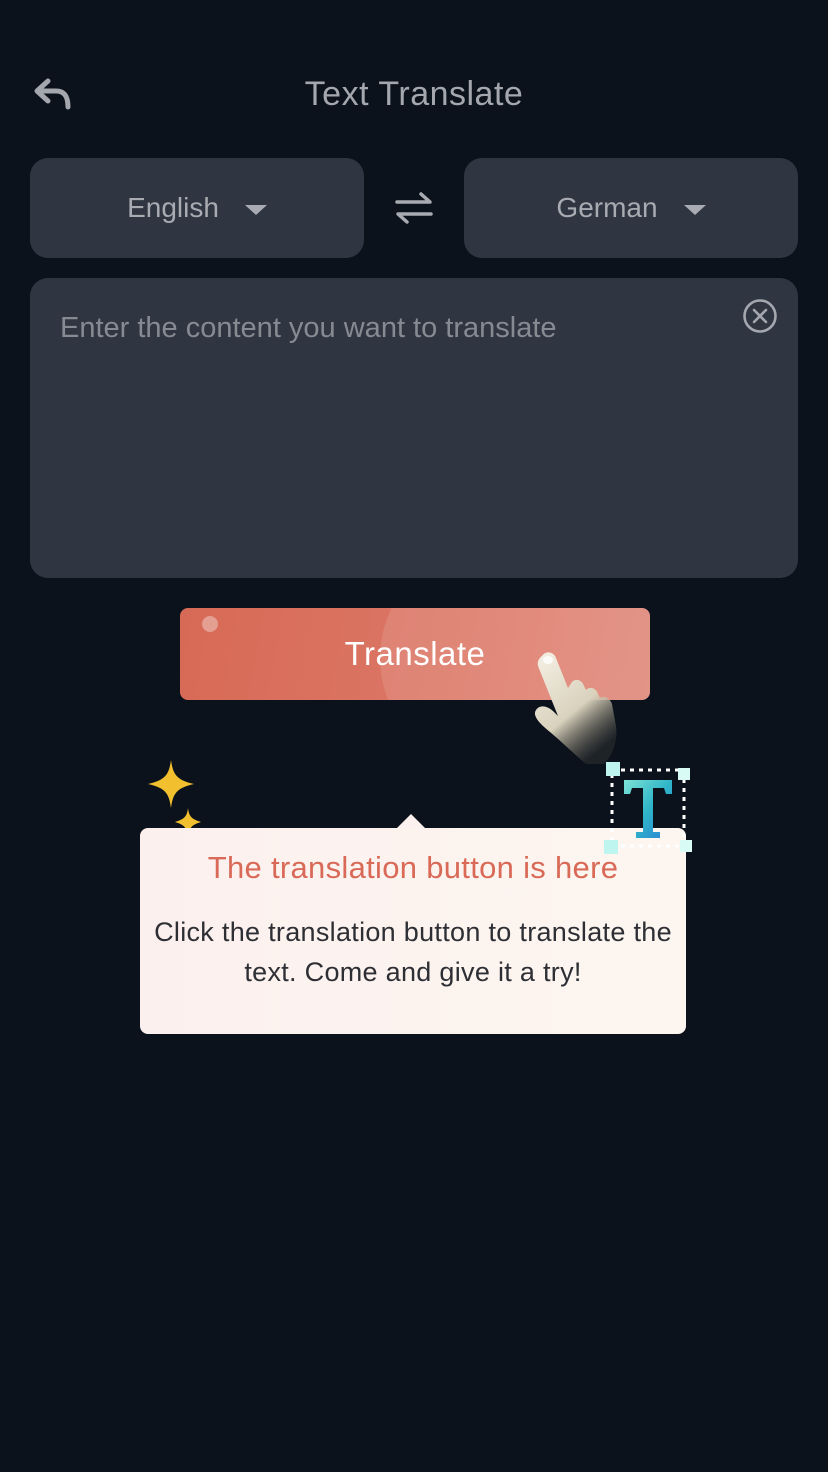  I want to click on target-language-select: German, so click(631, 208).